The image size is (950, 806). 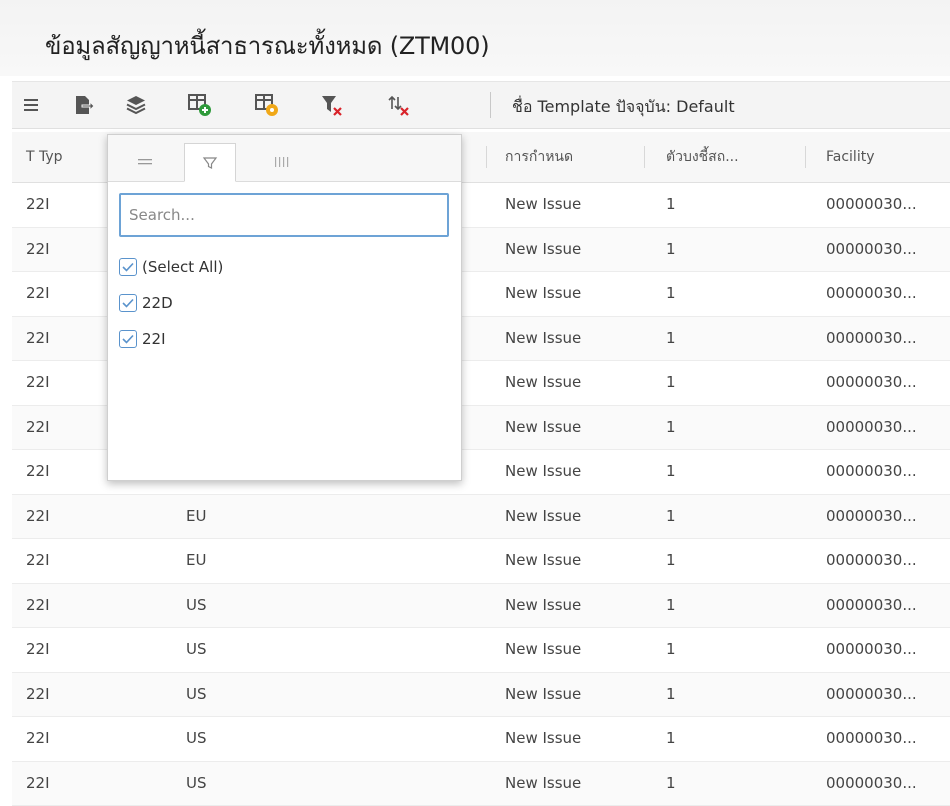 I want to click on page-title: ข้อมูลสัญญาหนี้สาธารณะทั้งหมด (ZTM00), so click(x=267, y=45).